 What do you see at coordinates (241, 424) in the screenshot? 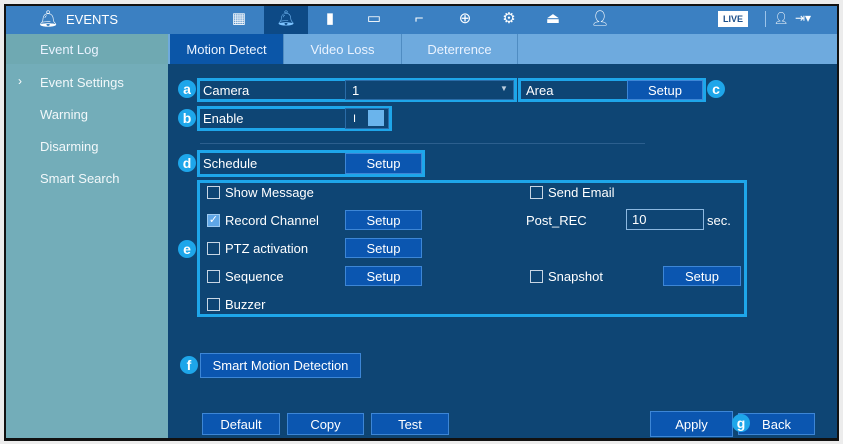
I see `default-button: Default` at bounding box center [241, 424].